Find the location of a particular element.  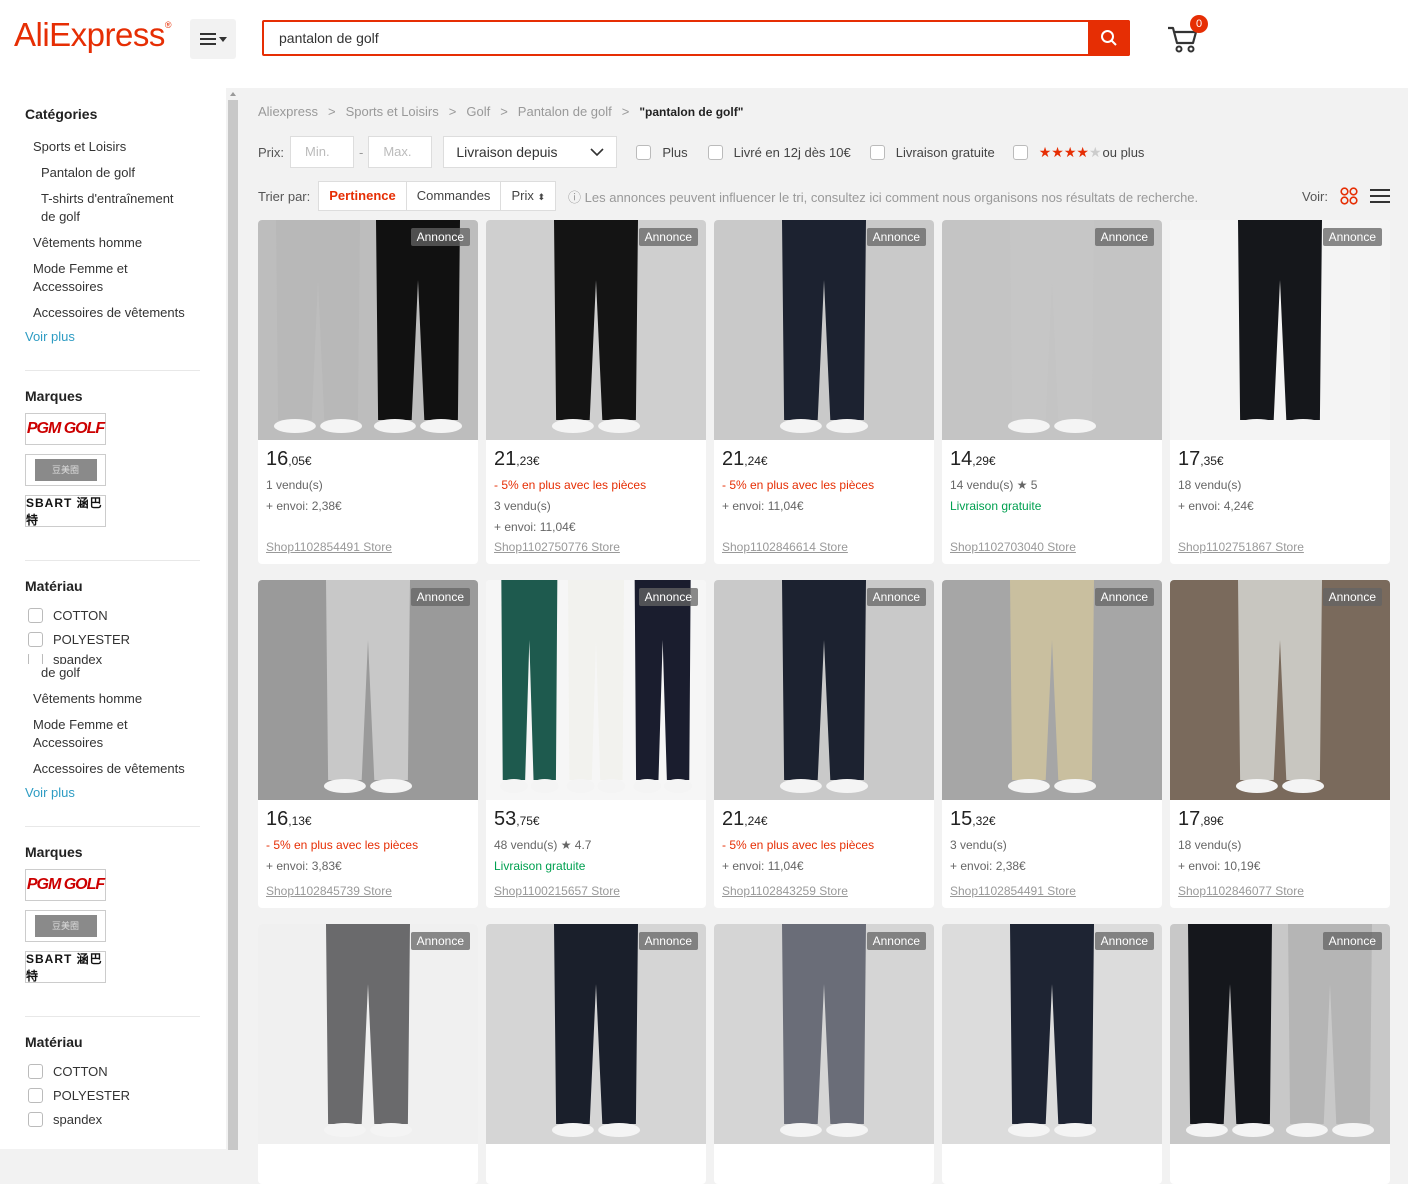

list-view-icon is located at coordinates (1380, 196).